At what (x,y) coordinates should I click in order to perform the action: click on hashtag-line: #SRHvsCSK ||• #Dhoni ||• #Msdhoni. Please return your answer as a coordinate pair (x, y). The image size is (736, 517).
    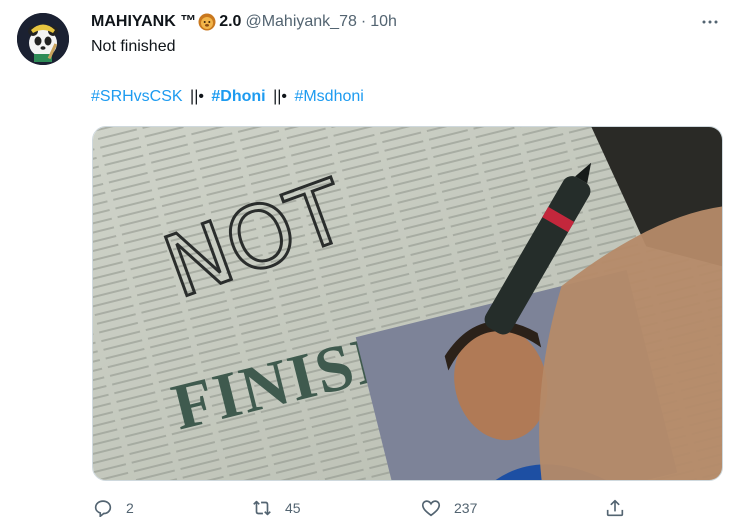
    Looking at the image, I should click on (227, 97).